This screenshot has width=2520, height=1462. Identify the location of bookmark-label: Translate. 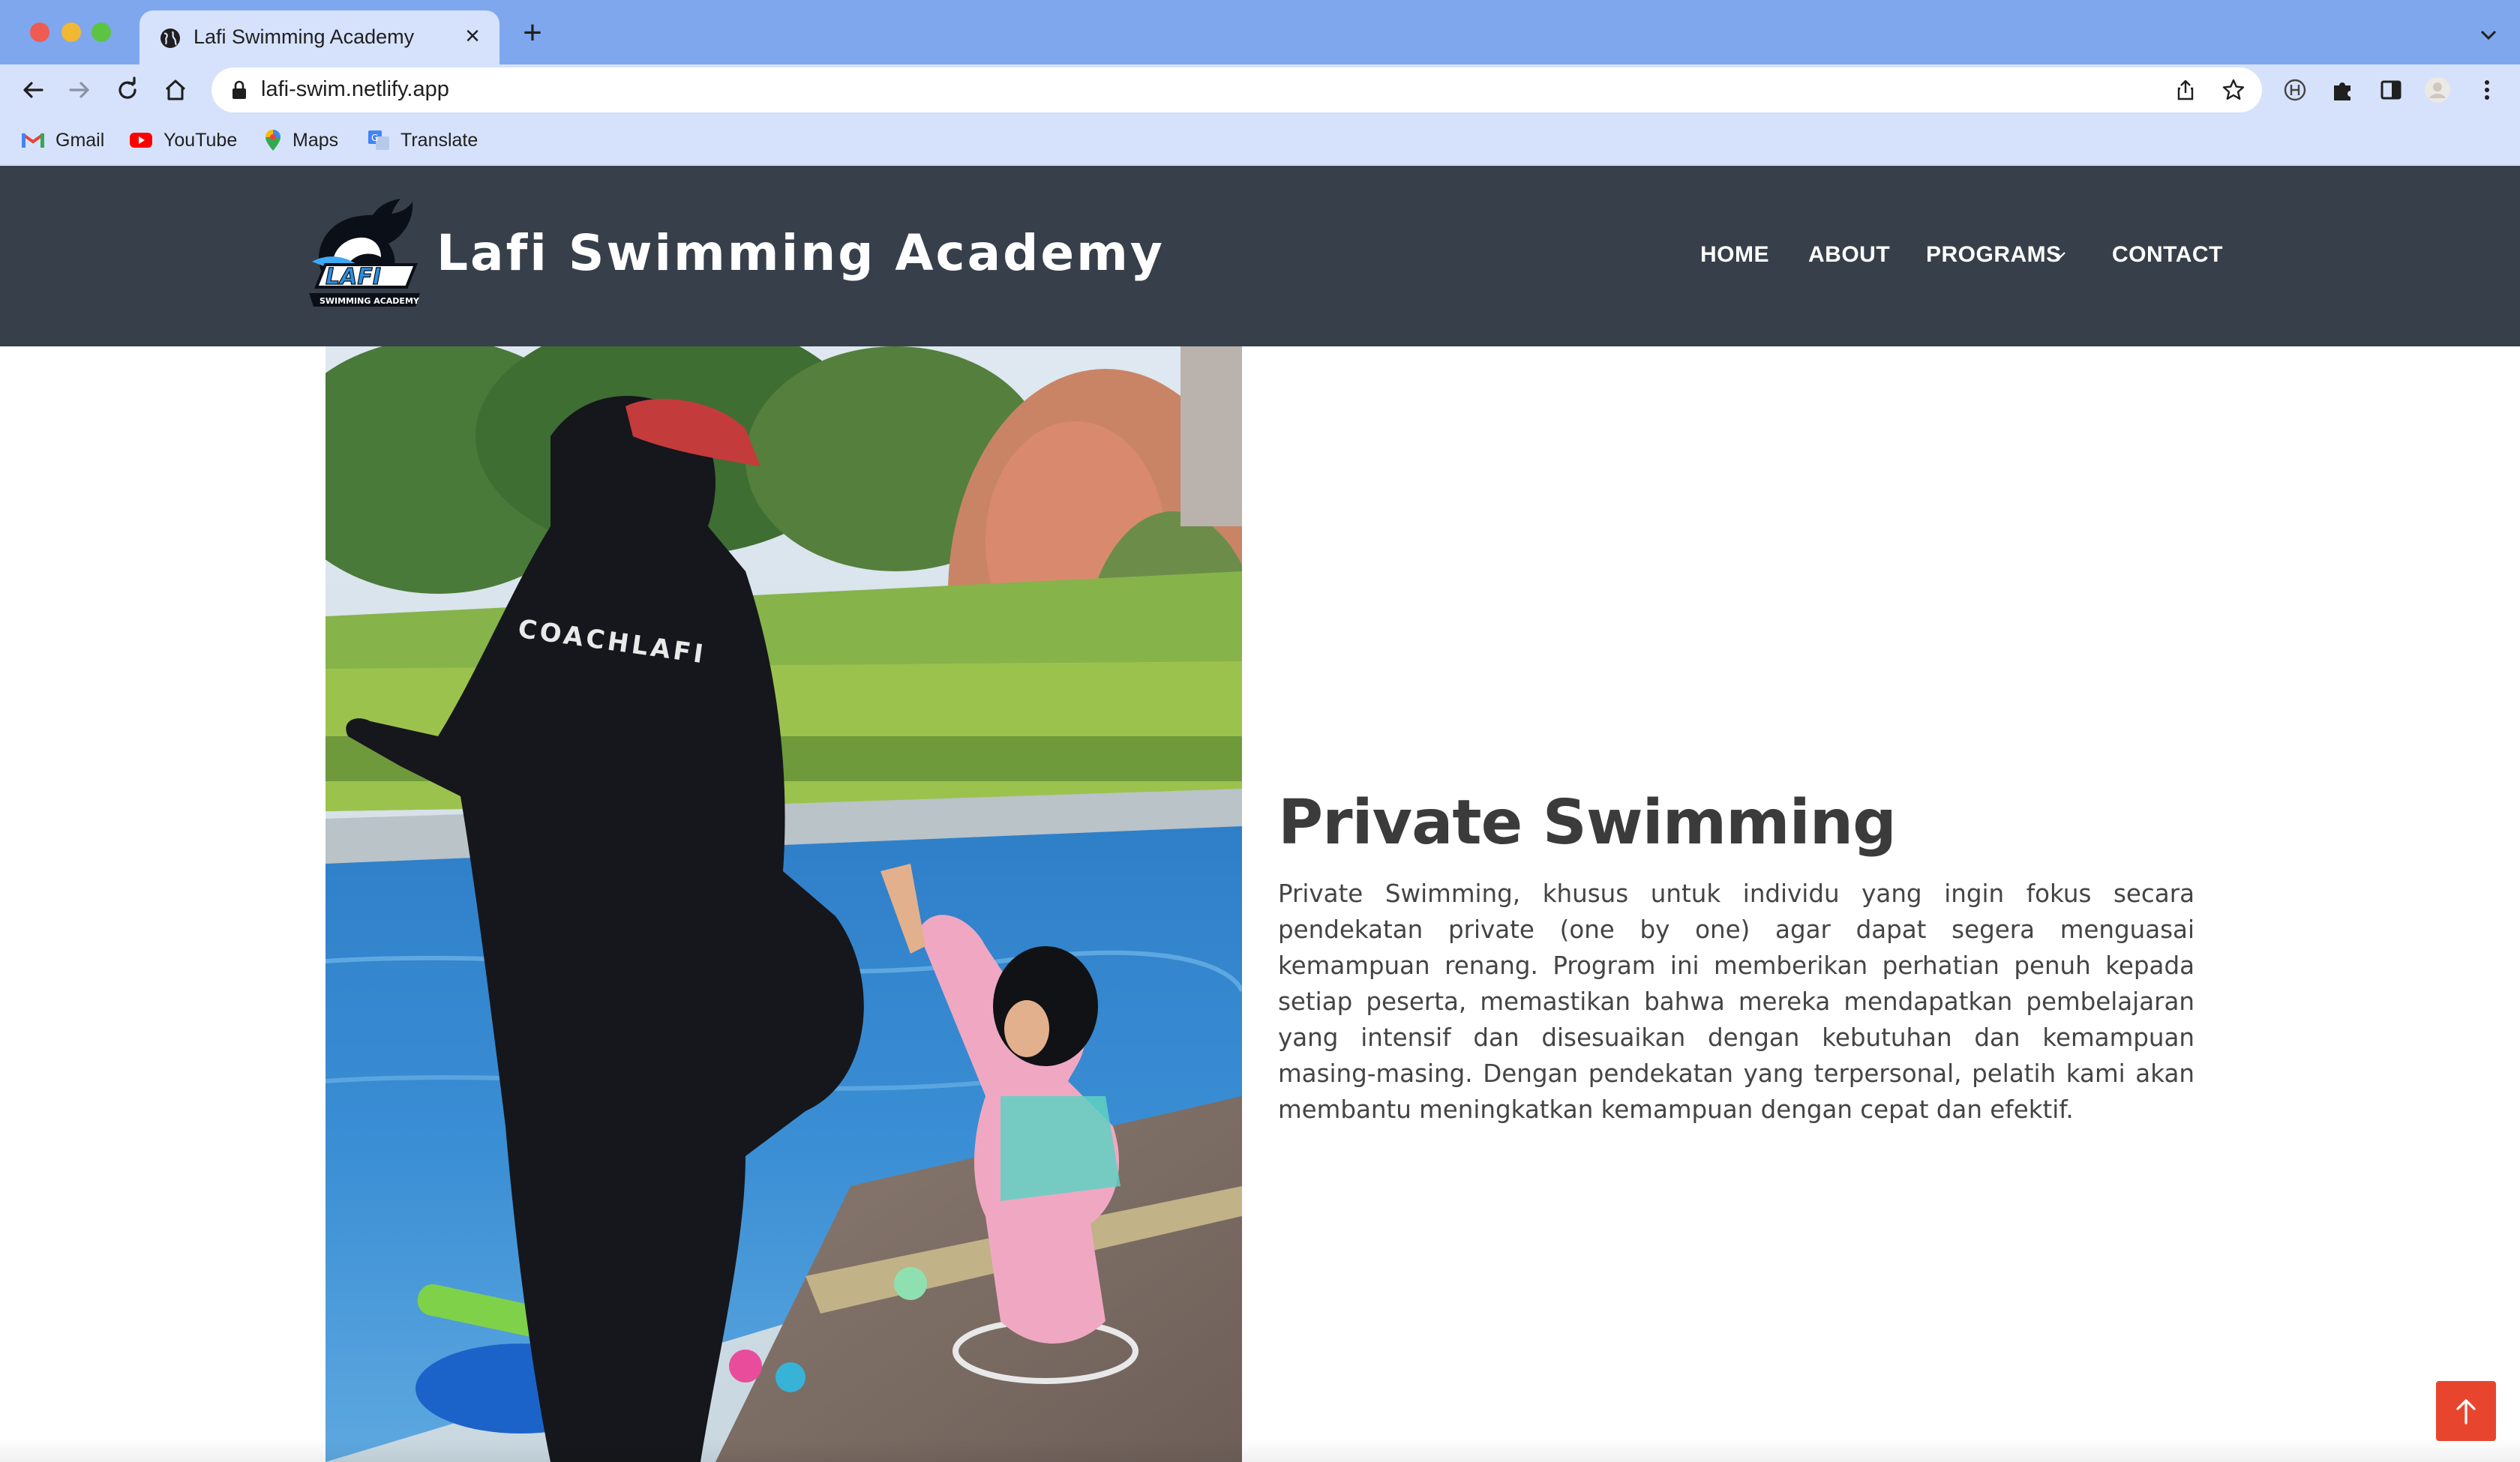
(439, 140).